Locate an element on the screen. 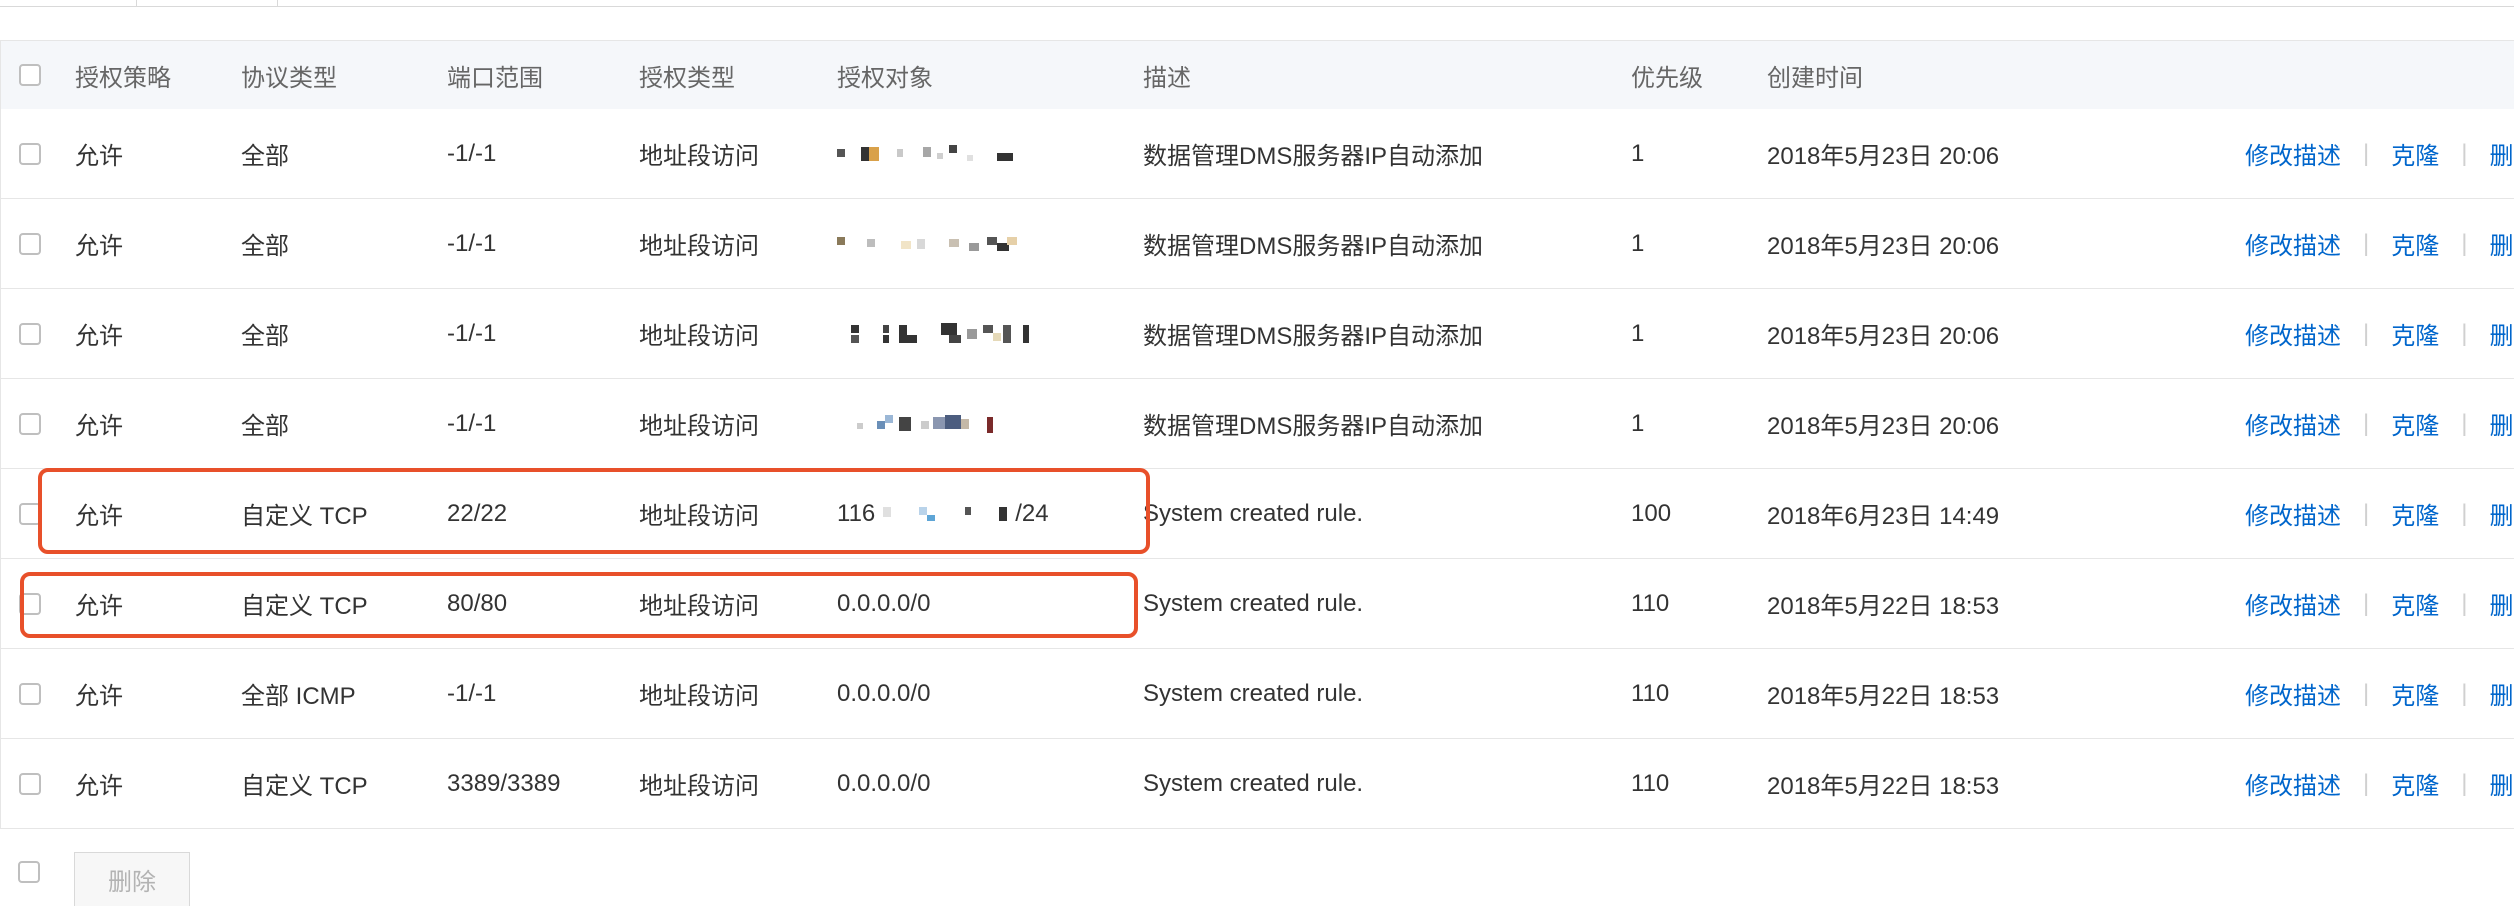 This screenshot has width=2514, height=906. port-cell: 80/80 is located at coordinates (477, 603).